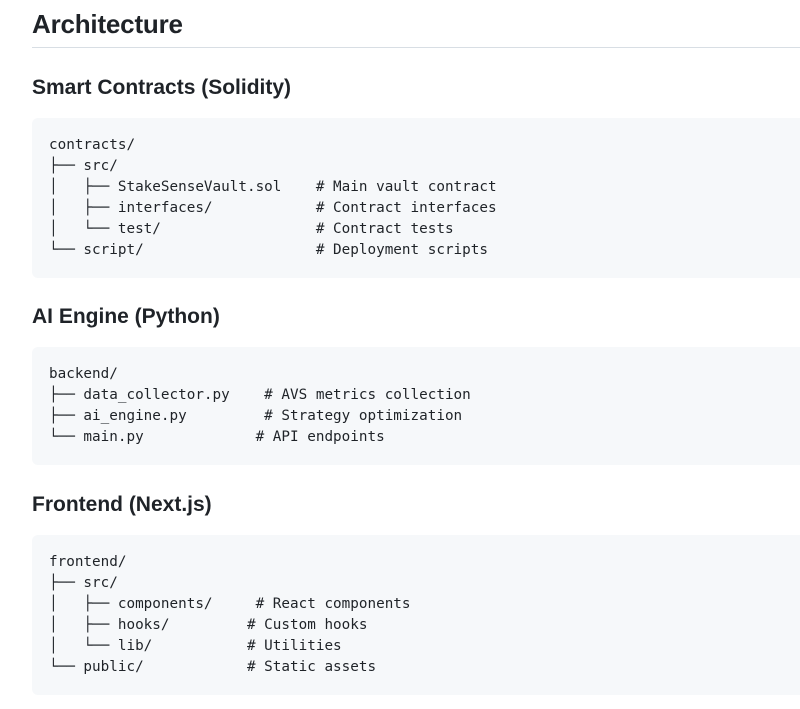  Describe the element at coordinates (251, 229) in the screenshot. I see `code-line: │ └── test/ # Contract tests` at that location.